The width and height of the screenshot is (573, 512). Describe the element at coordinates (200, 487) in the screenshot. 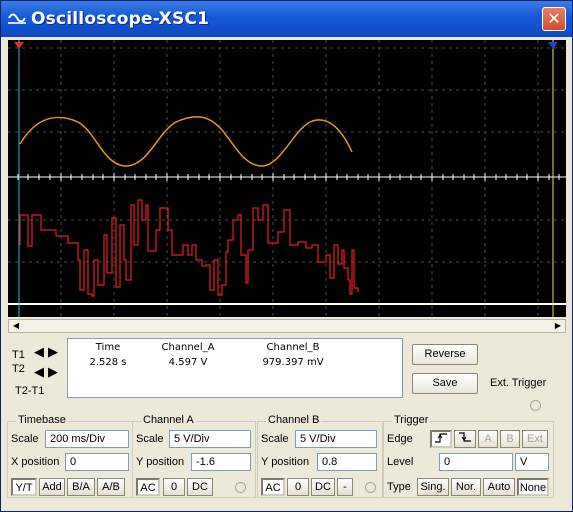

I see `channel-a-dc-button: DC` at that location.